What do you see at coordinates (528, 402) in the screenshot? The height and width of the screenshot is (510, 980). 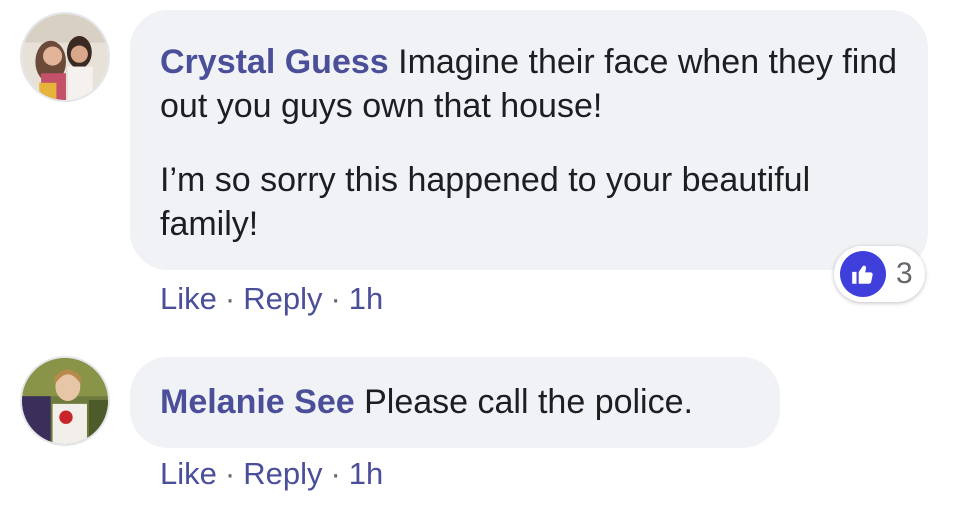 I see `comment-body: Please call the police.` at bounding box center [528, 402].